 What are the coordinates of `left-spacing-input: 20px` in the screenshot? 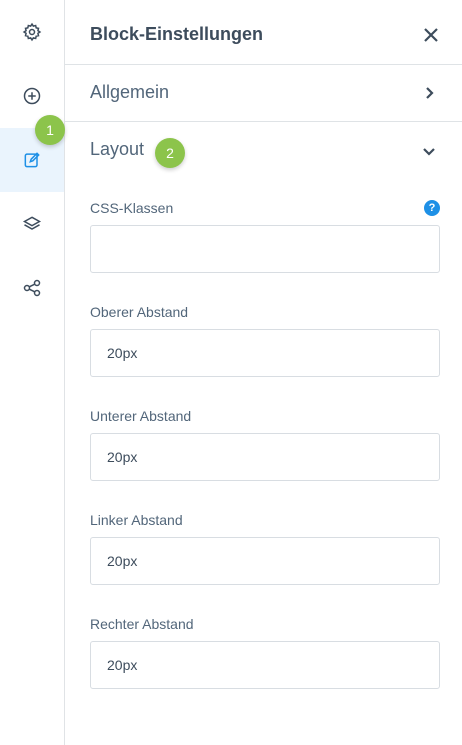 It's located at (265, 561).